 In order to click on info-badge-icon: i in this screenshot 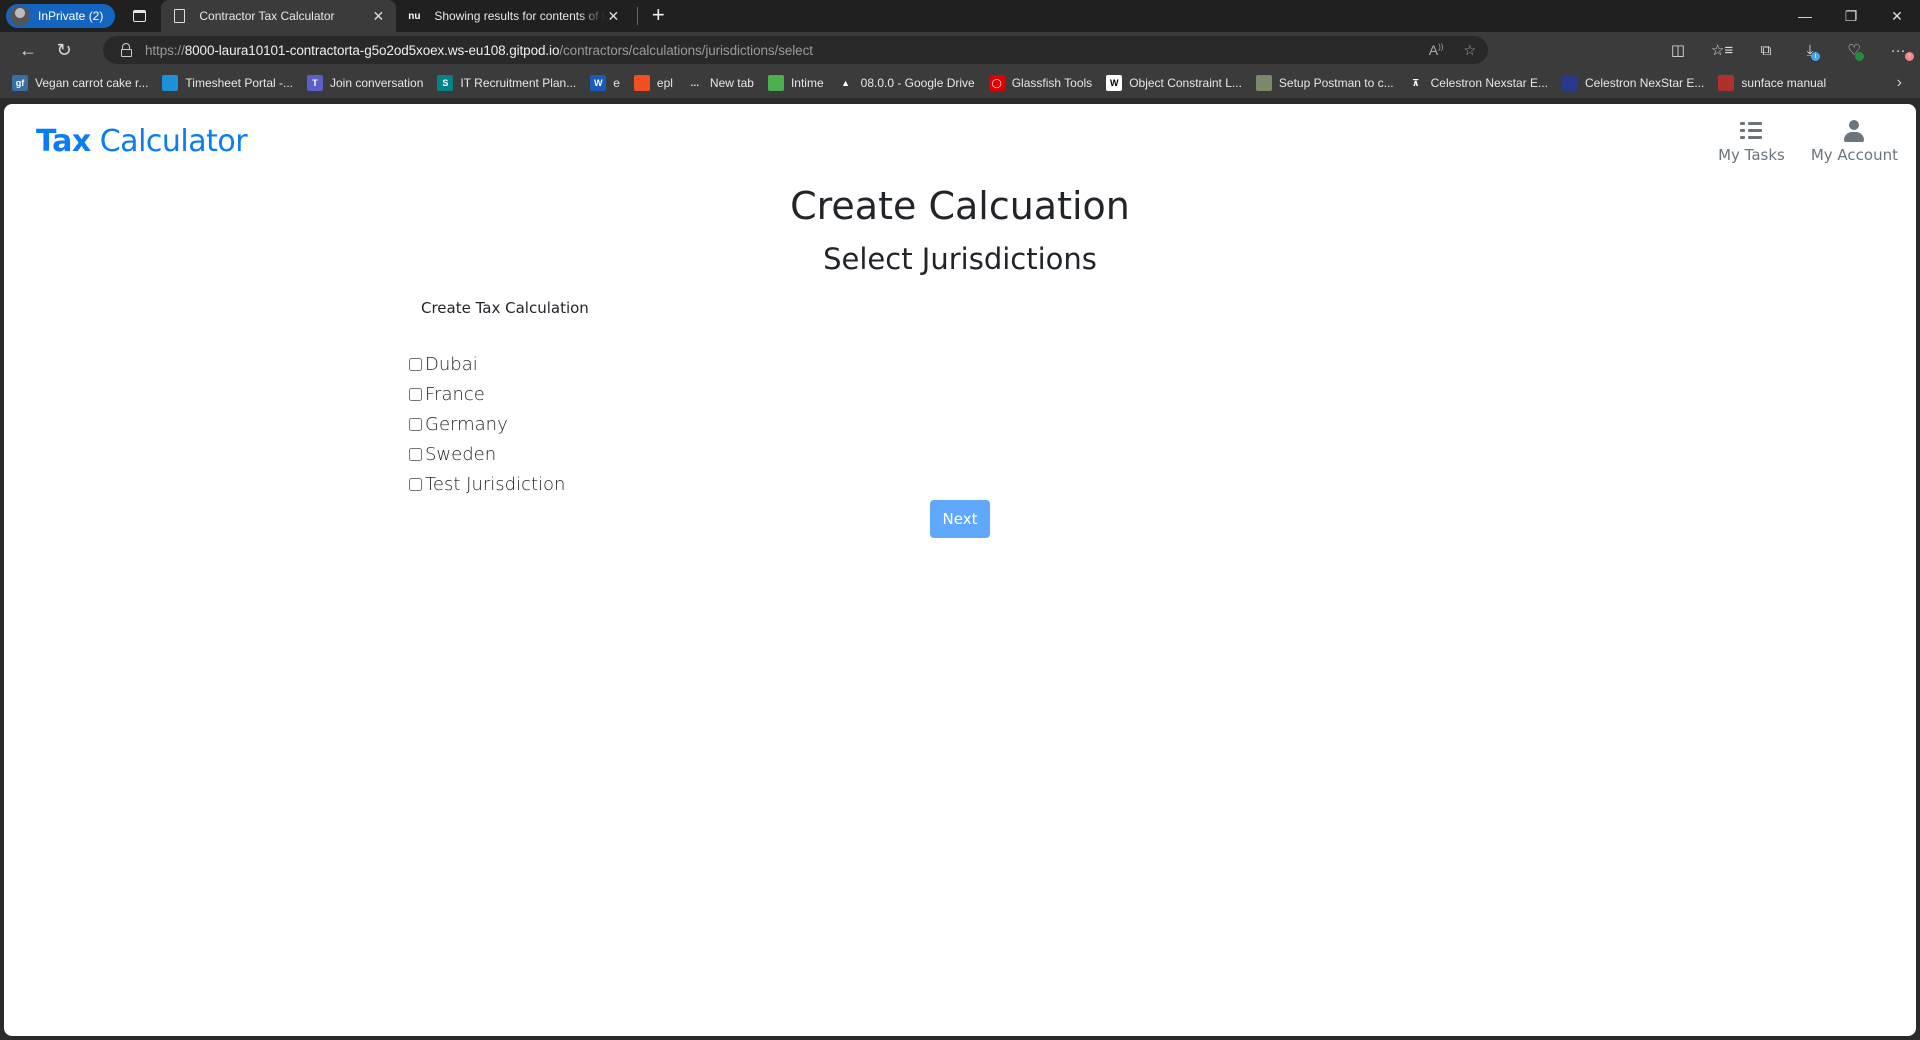, I will do `click(1815, 56)`.